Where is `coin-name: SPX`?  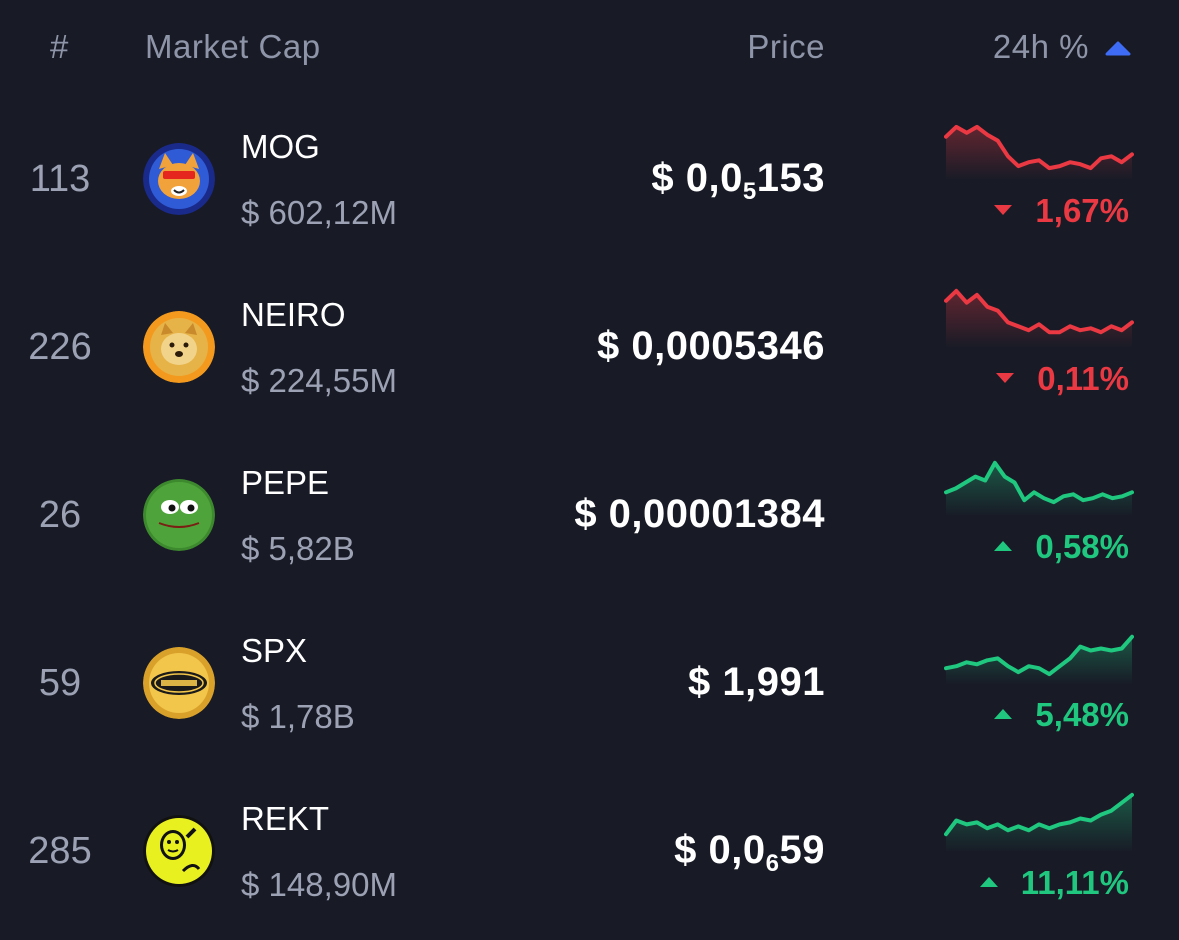
coin-name: SPX is located at coordinates (274, 650).